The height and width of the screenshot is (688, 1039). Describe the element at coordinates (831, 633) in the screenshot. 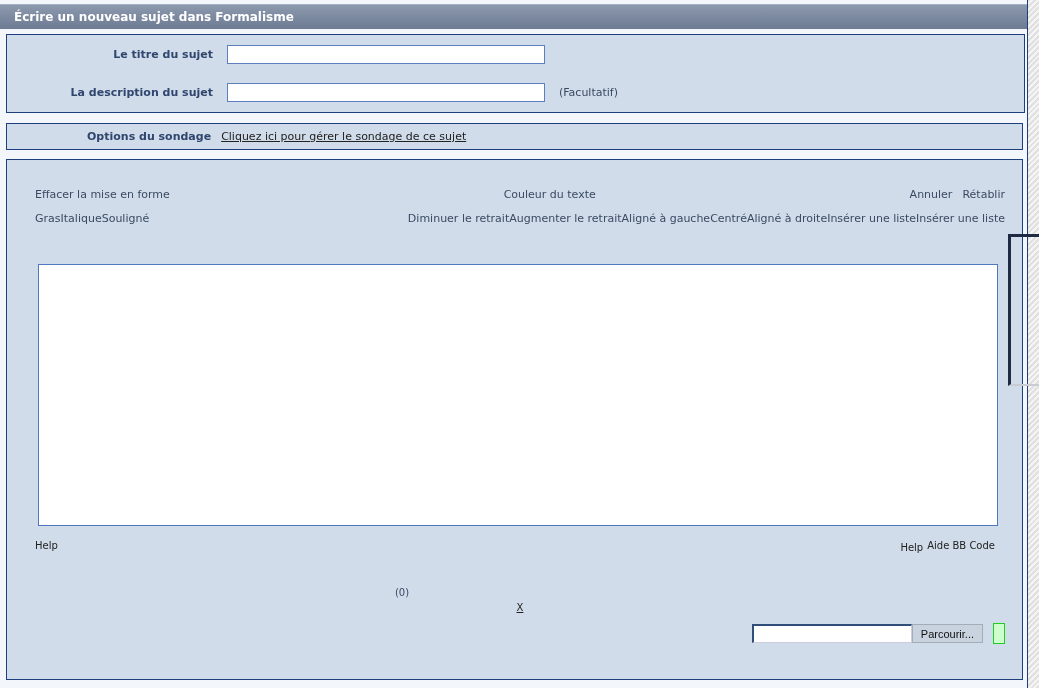

I see `file-field` at that location.